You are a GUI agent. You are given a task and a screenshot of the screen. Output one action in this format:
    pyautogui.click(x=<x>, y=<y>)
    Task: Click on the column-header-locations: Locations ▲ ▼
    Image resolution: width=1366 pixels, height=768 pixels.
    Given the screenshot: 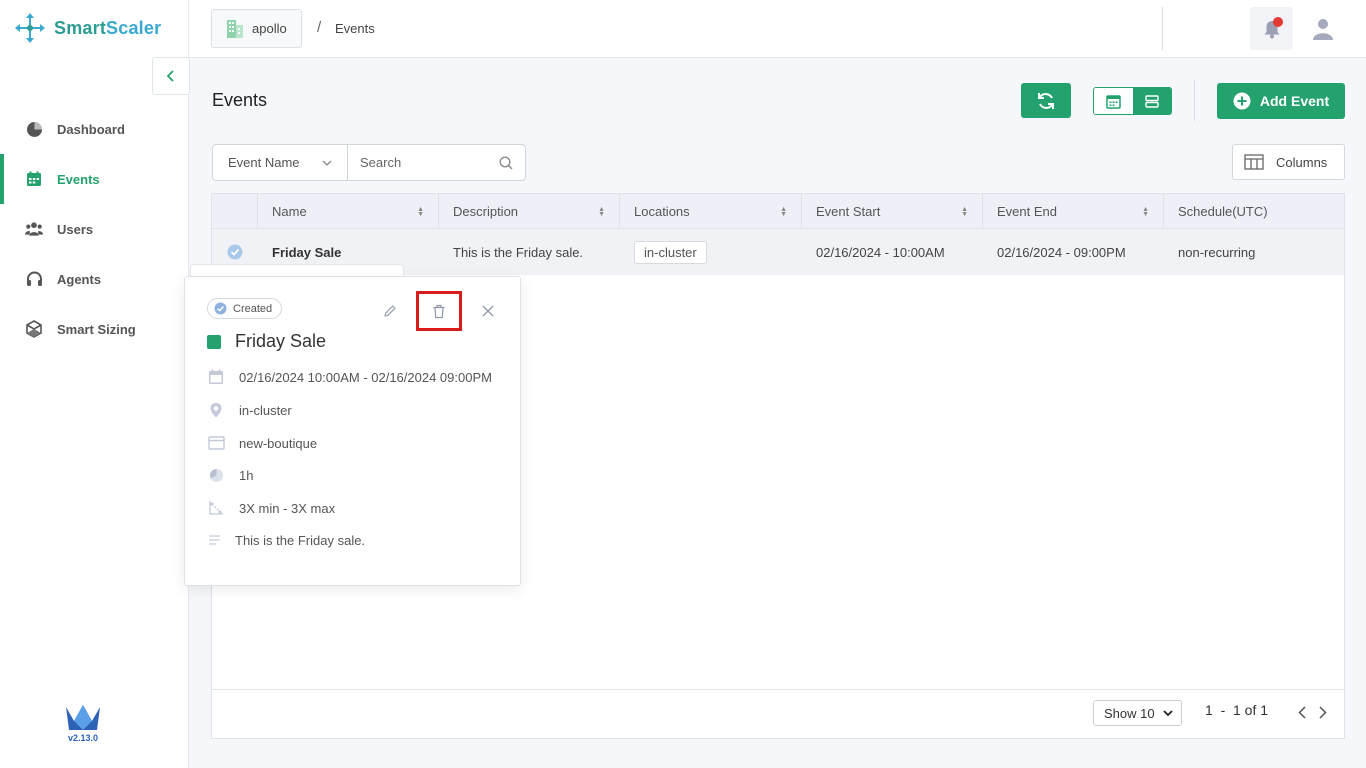 What is the action you would take?
    pyautogui.click(x=711, y=211)
    